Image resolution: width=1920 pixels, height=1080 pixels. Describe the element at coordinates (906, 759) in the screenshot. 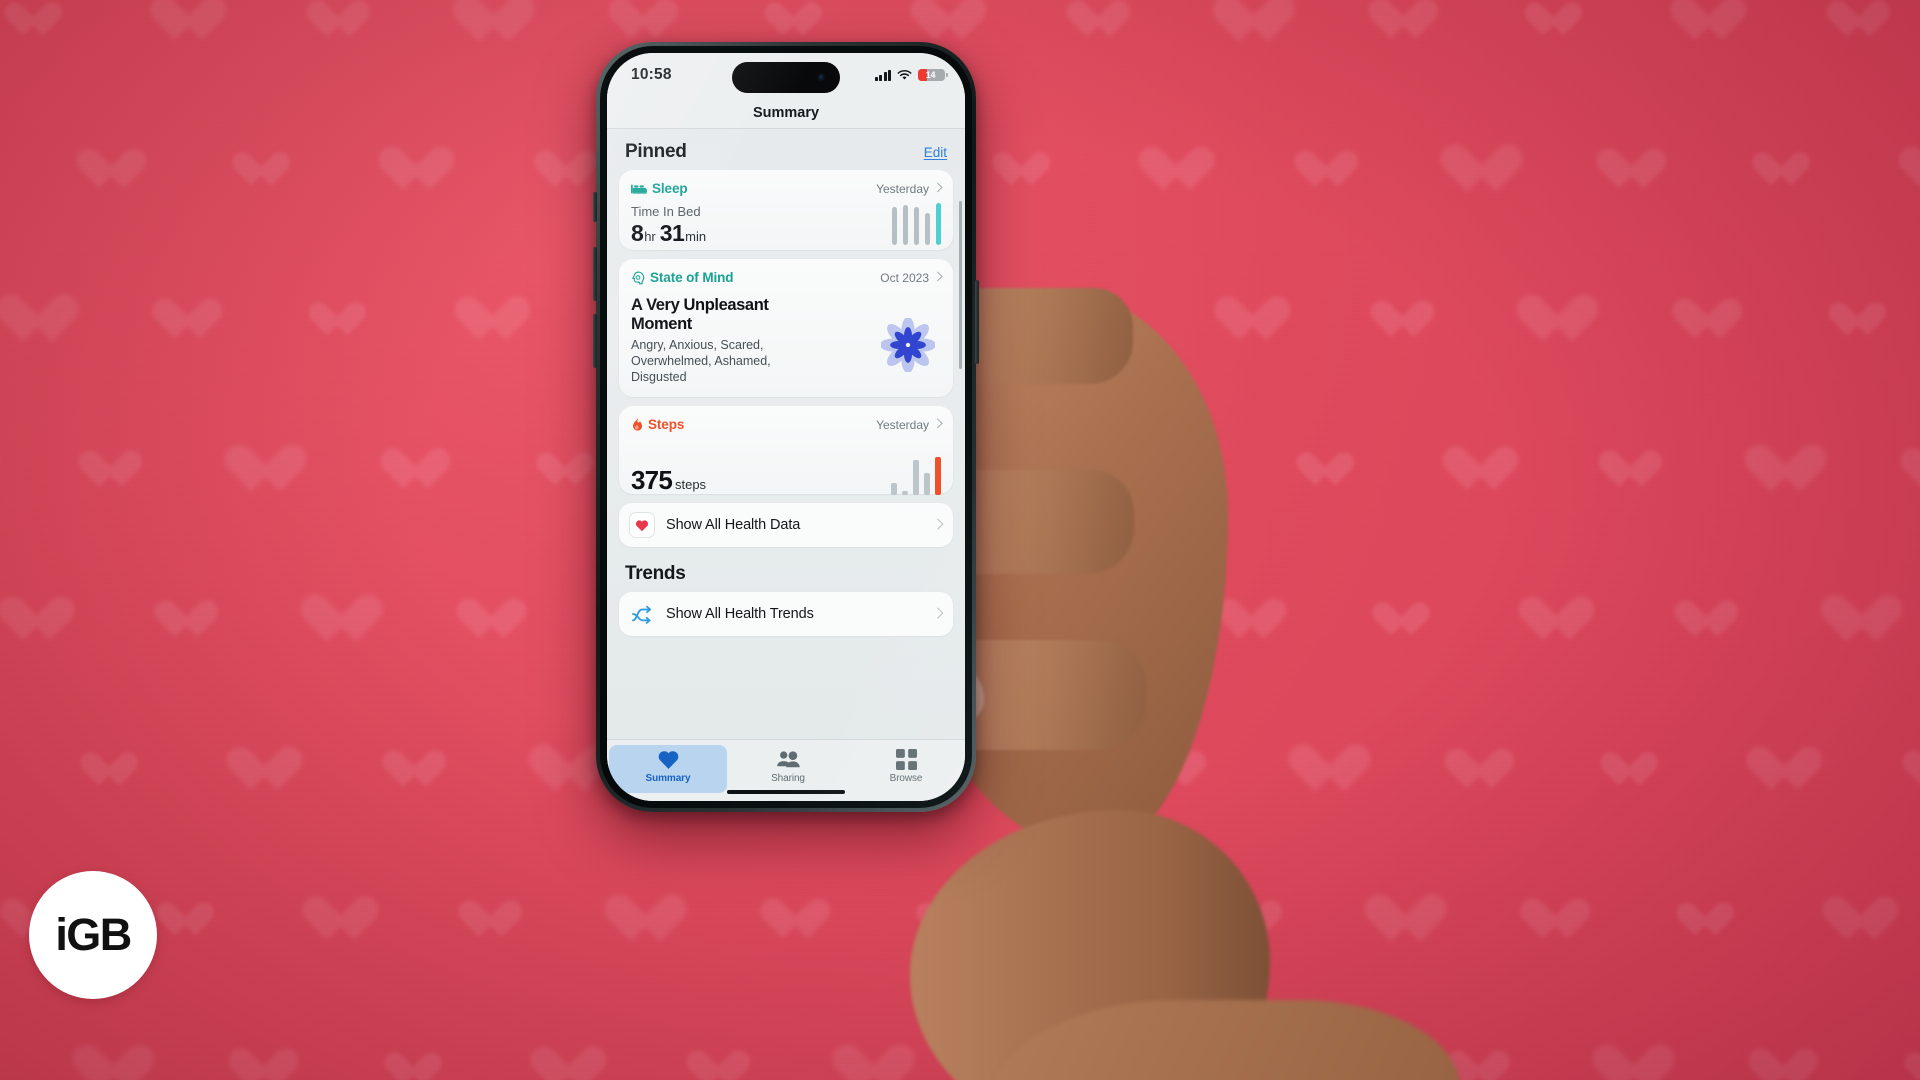

I see `grid-icon` at that location.